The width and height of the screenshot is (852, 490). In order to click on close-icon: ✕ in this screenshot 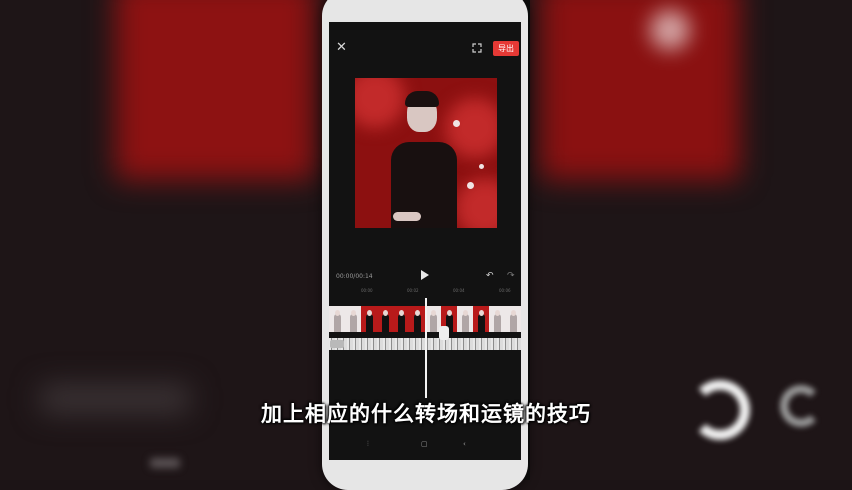, I will do `click(341, 47)`.